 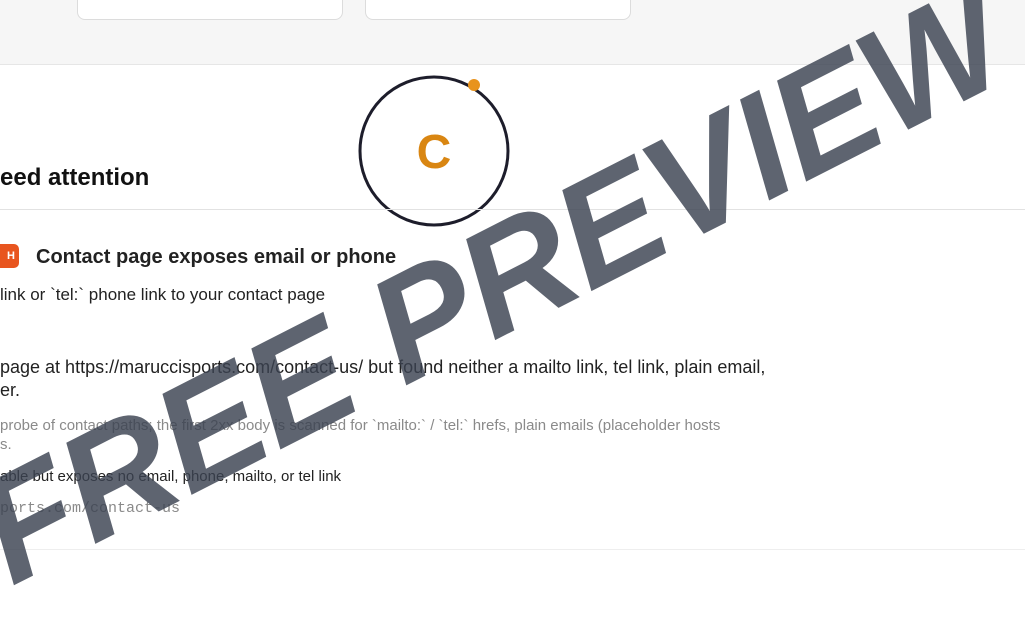 I want to click on brand-logo: C, so click(x=434, y=151).